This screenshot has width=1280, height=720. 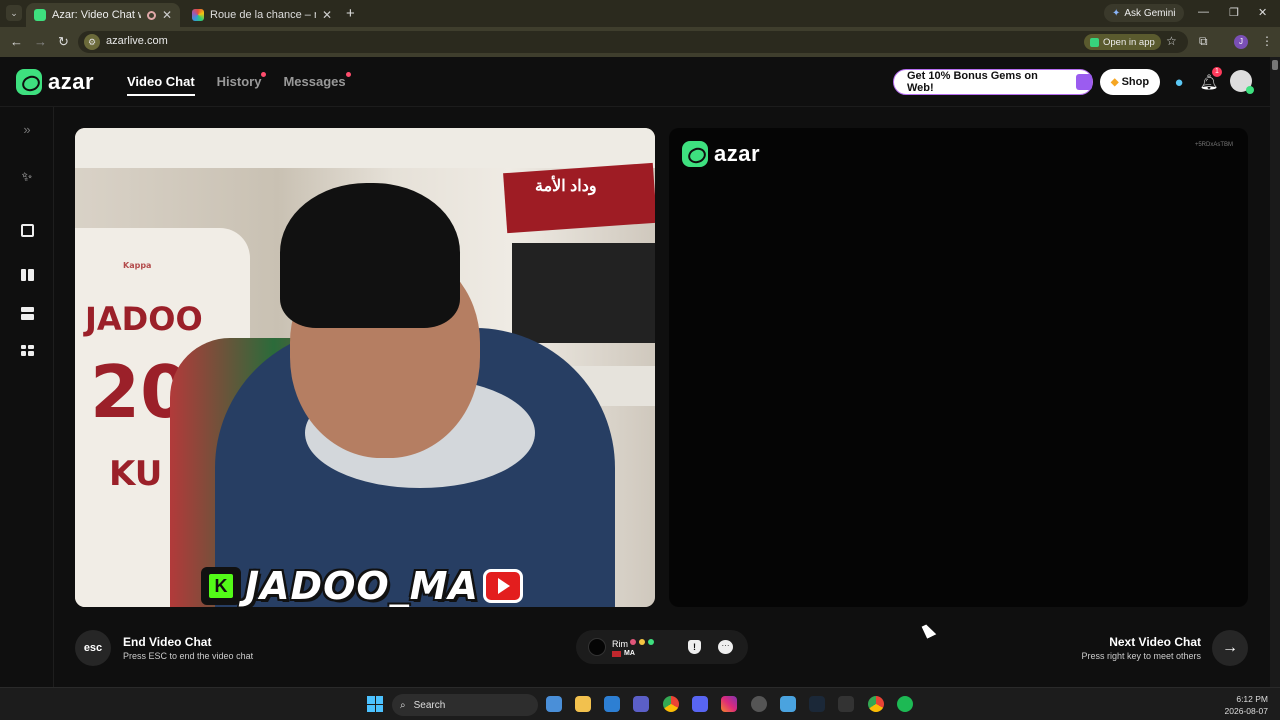 I want to click on azar-watermark-text: azar, so click(x=737, y=153).